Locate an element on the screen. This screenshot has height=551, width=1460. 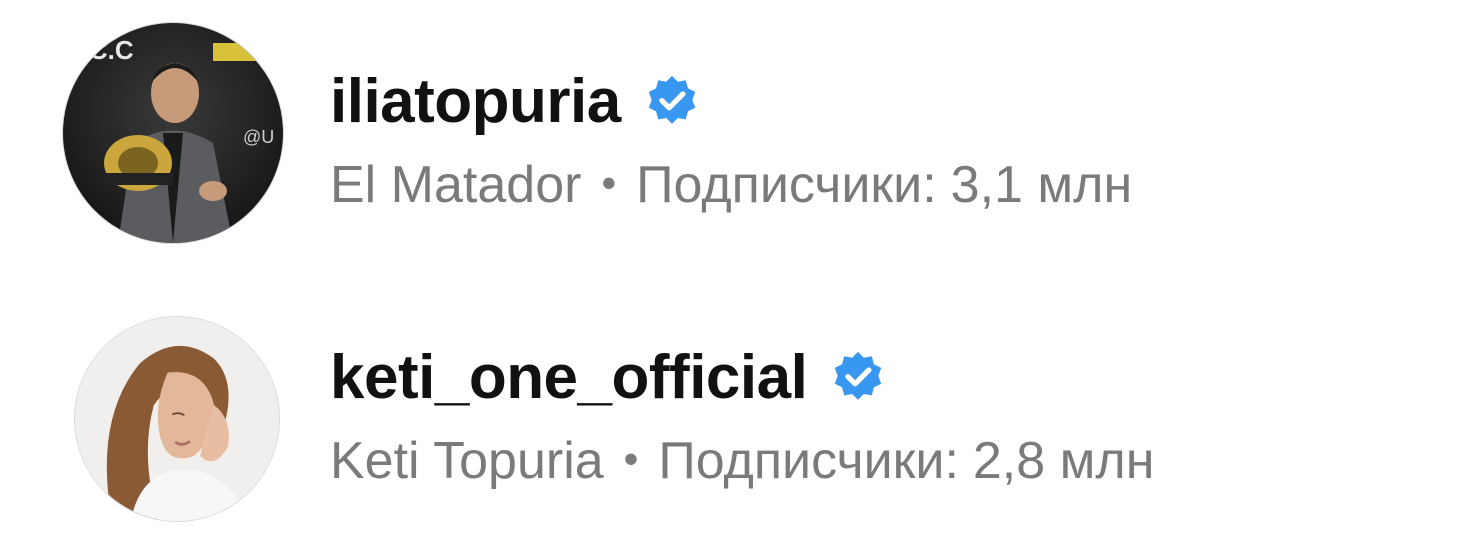
profile-photo-icon: FC.C @U is located at coordinates (173, 133).